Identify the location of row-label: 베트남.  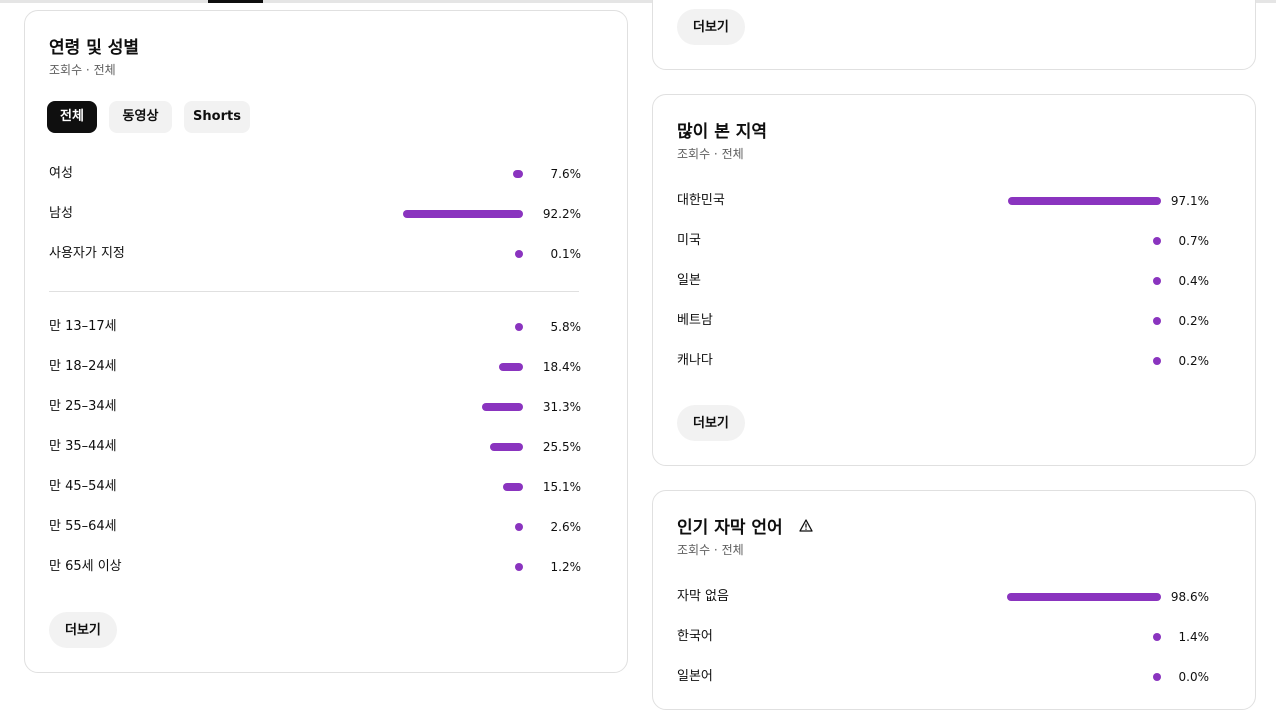
(695, 320).